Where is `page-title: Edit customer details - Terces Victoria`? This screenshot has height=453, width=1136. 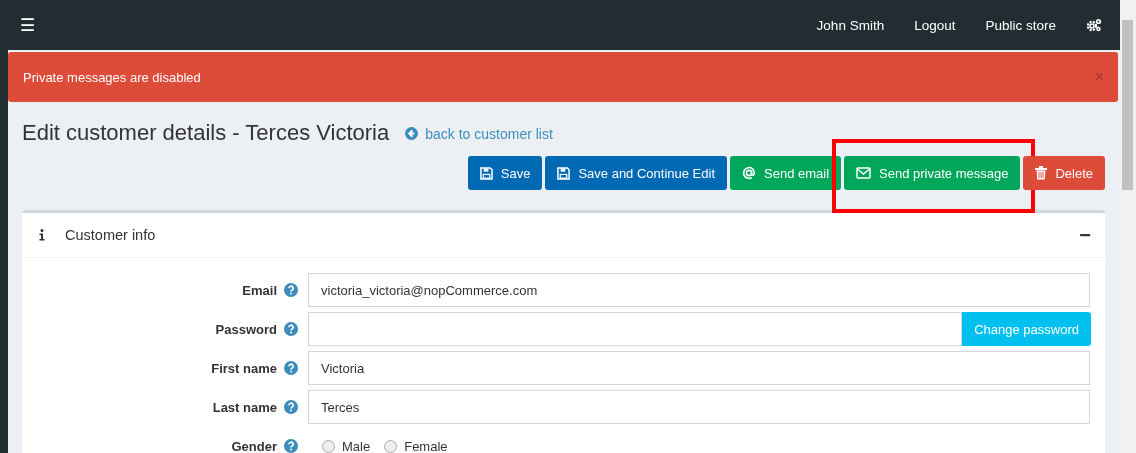
page-title: Edit customer details - Terces Victoria is located at coordinates (206, 133).